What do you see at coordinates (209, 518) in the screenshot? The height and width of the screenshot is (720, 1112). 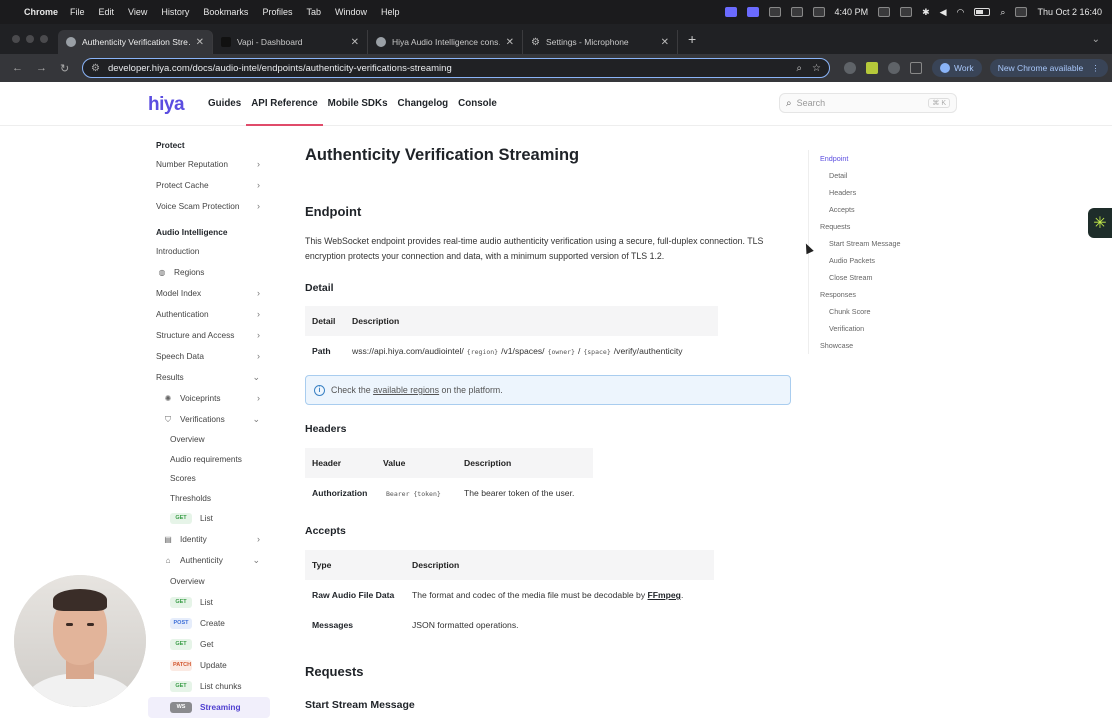 I see `sidebar-item-verifications-list: GET List` at bounding box center [209, 518].